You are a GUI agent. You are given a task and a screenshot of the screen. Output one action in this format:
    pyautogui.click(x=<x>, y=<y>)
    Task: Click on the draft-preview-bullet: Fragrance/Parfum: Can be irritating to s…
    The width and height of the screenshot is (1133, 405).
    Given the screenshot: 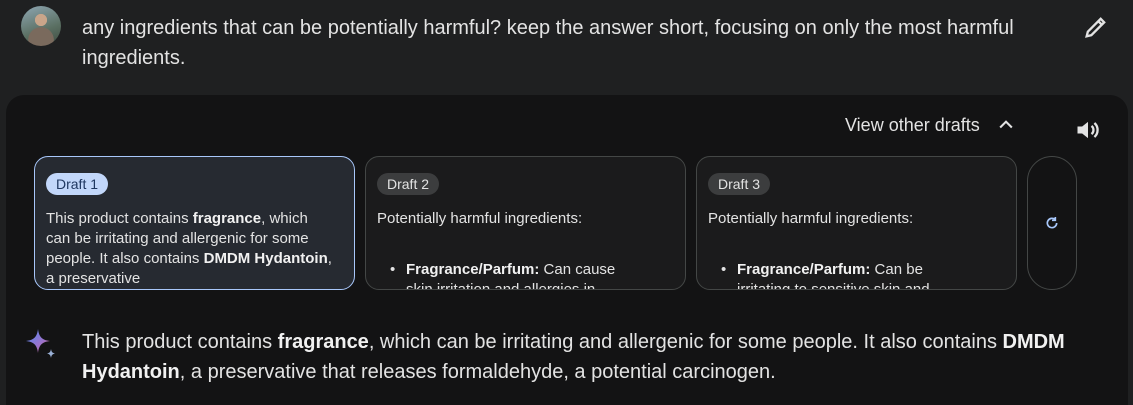 What is the action you would take?
    pyautogui.click(x=849, y=274)
    